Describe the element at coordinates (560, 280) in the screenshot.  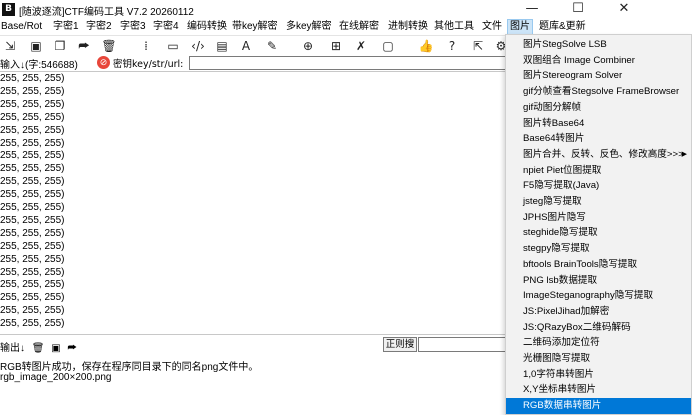
I see `menu-item-label: PNG lsb数据提取` at that location.